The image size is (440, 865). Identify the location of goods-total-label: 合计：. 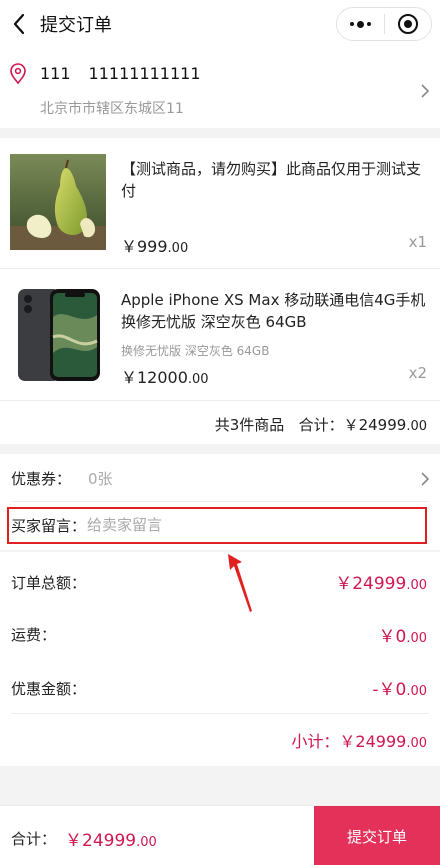
(321, 425).